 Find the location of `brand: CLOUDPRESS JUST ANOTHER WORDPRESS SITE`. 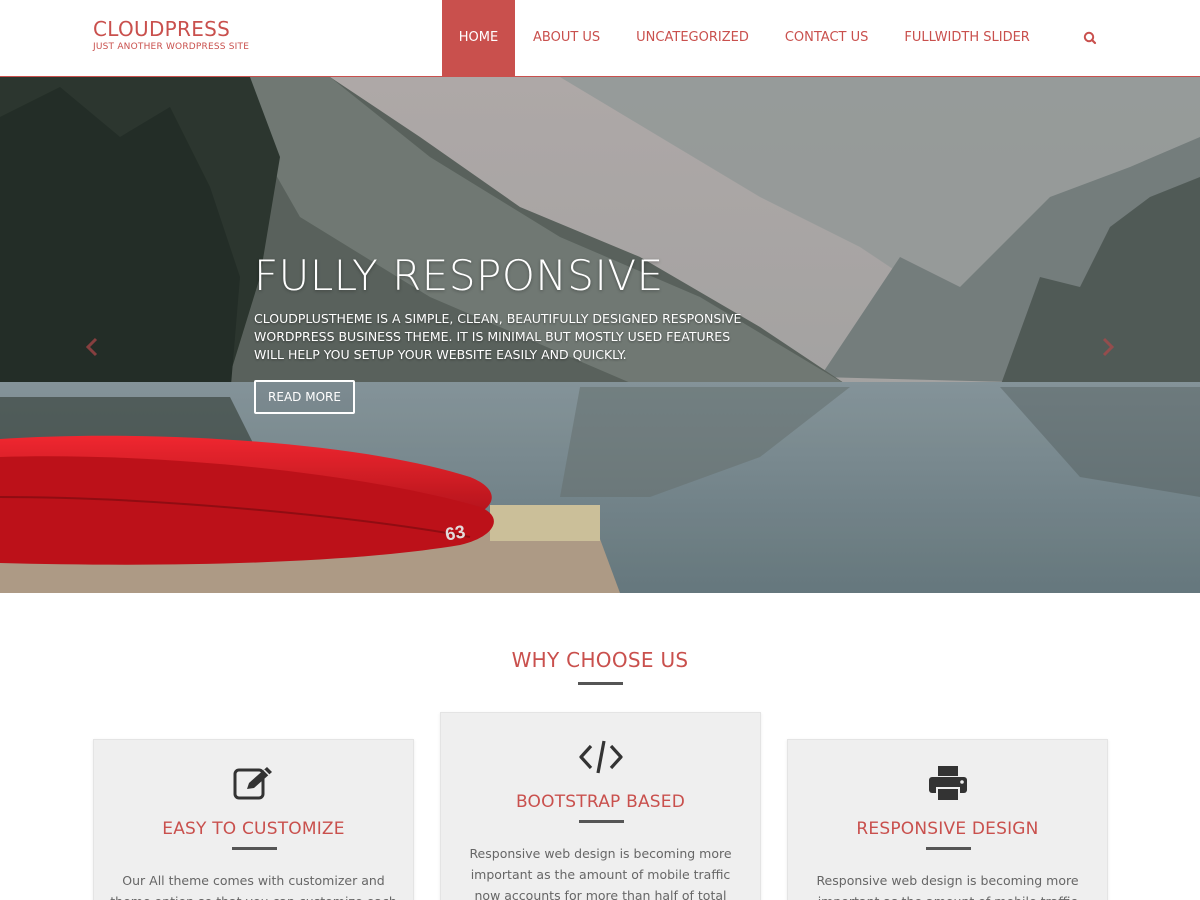

brand: CLOUDPRESS JUST ANOTHER WORDPRESS SITE is located at coordinates (171, 34).